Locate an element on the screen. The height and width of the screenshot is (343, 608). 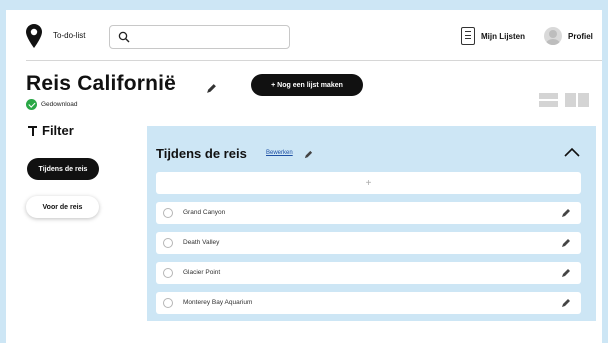
item-label: Glacier Point is located at coordinates (202, 272).